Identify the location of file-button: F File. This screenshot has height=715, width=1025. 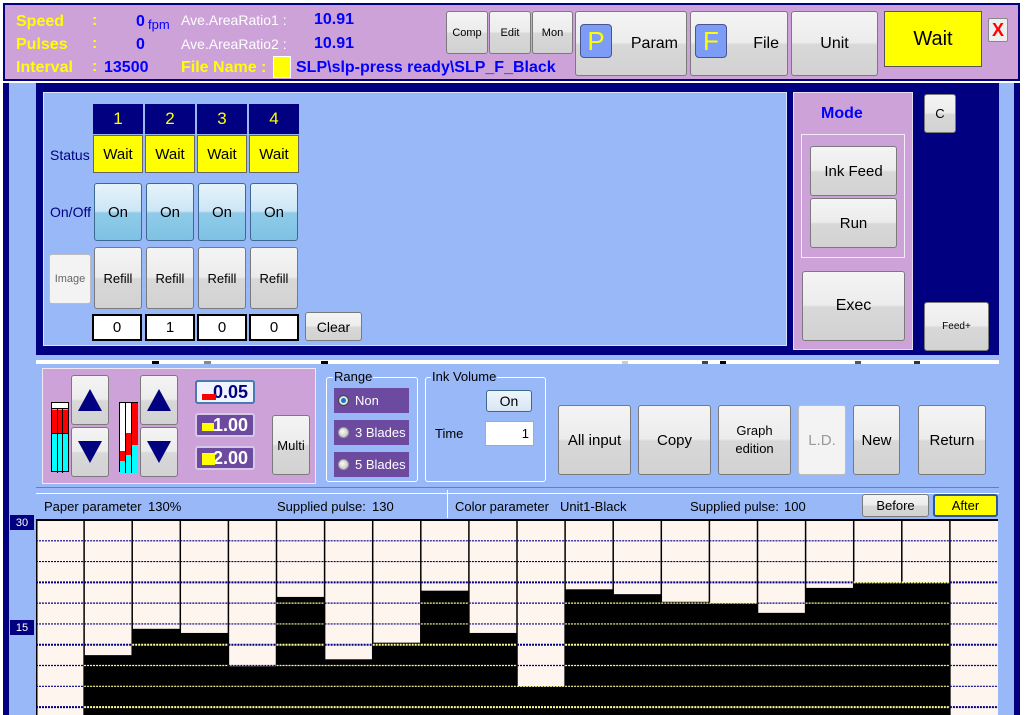
(739, 43).